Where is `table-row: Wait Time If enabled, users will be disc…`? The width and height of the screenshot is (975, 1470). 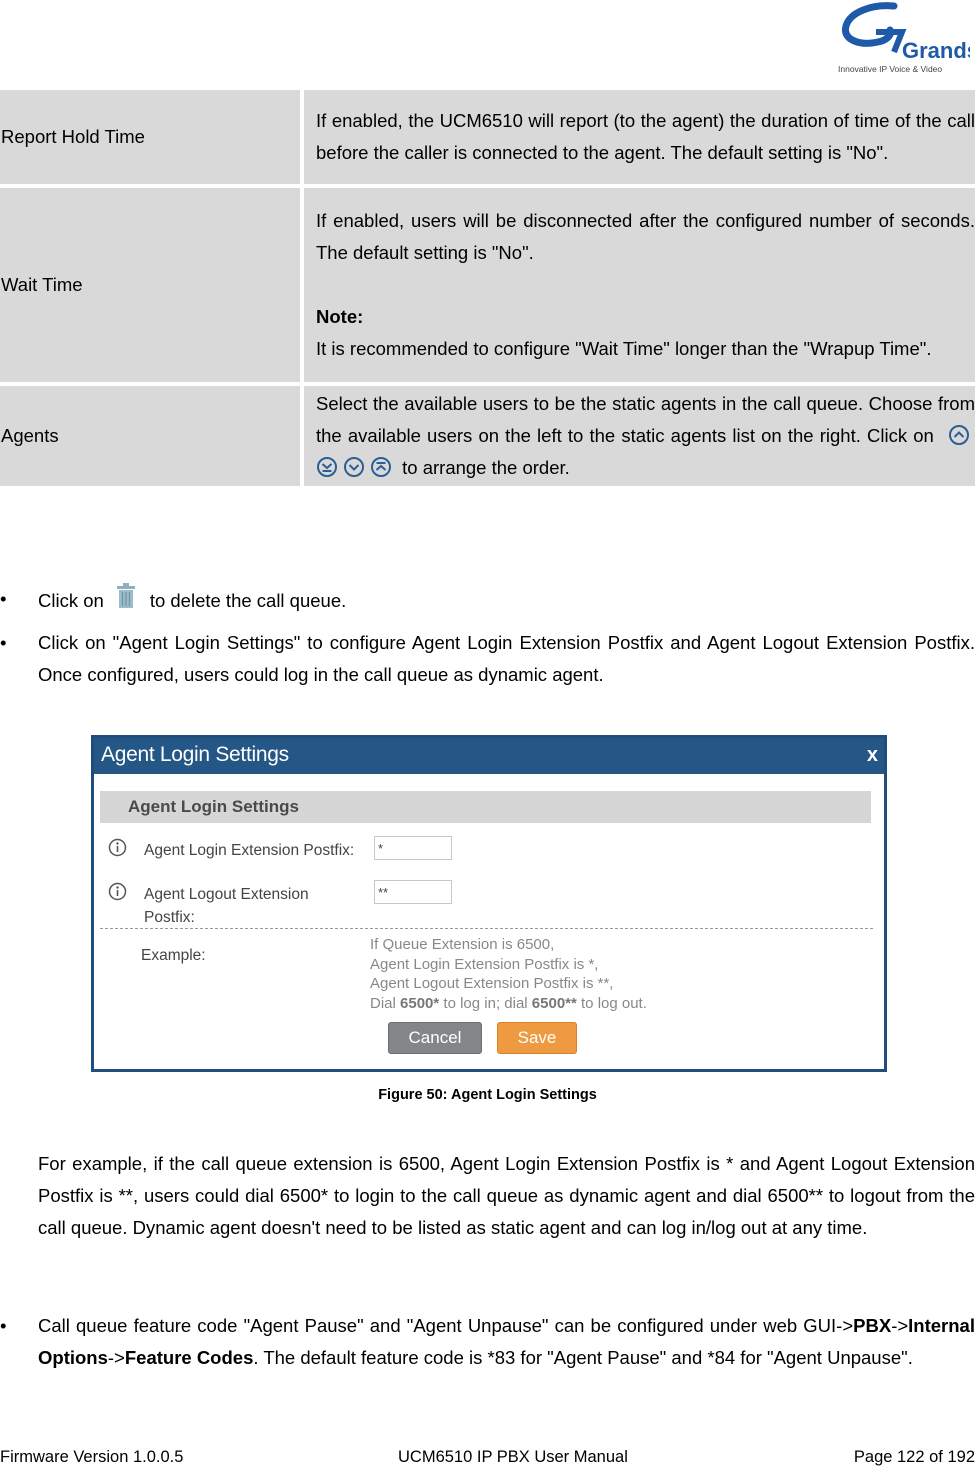 table-row: Wait Time If enabled, users will be disc… is located at coordinates (487, 285).